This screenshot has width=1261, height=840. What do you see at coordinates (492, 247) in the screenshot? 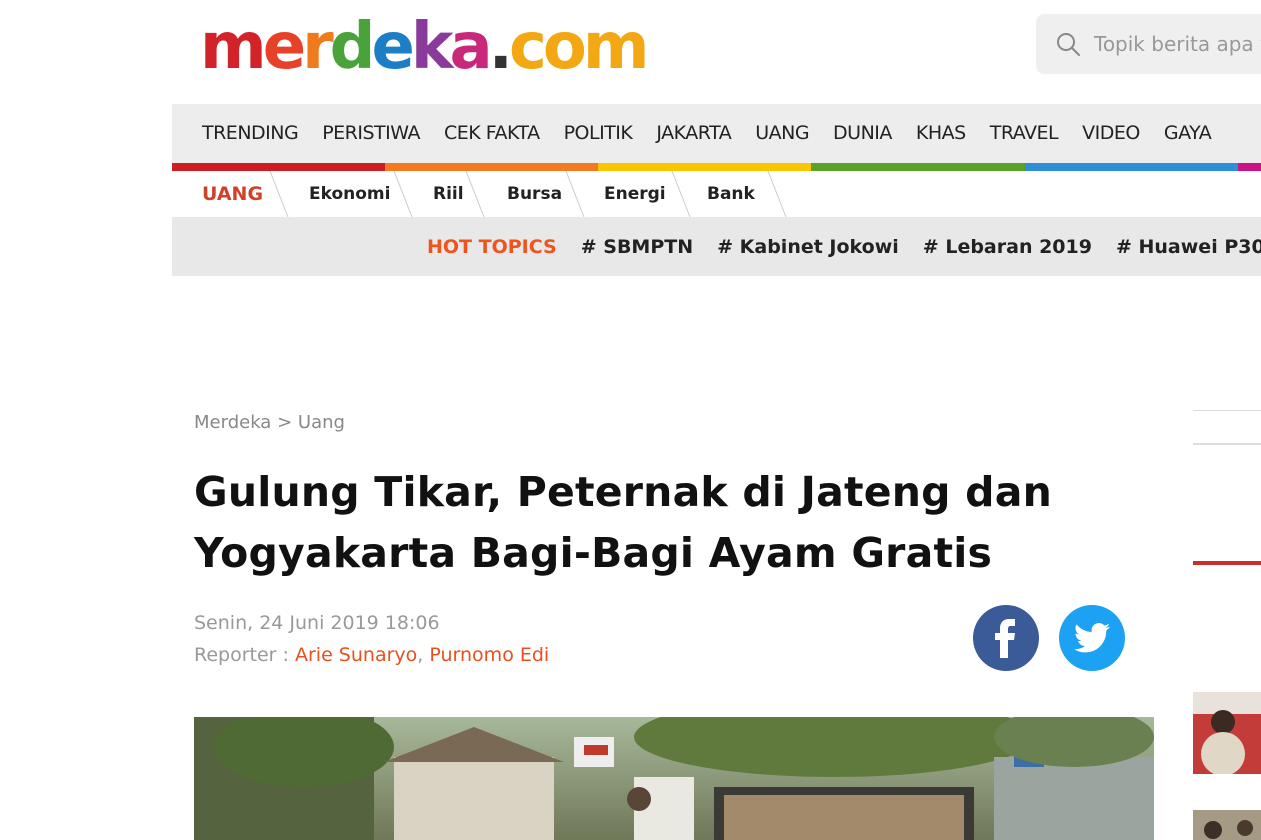
I see `hot-topics-label: HOT TOPICS` at bounding box center [492, 247].